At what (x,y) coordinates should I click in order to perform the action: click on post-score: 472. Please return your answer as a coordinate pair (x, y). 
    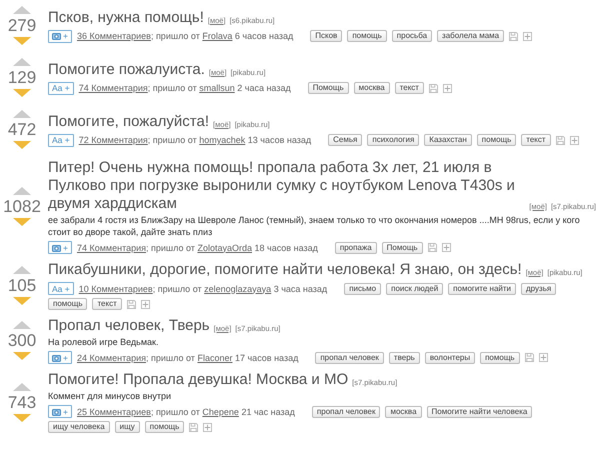
    Looking at the image, I should click on (22, 129).